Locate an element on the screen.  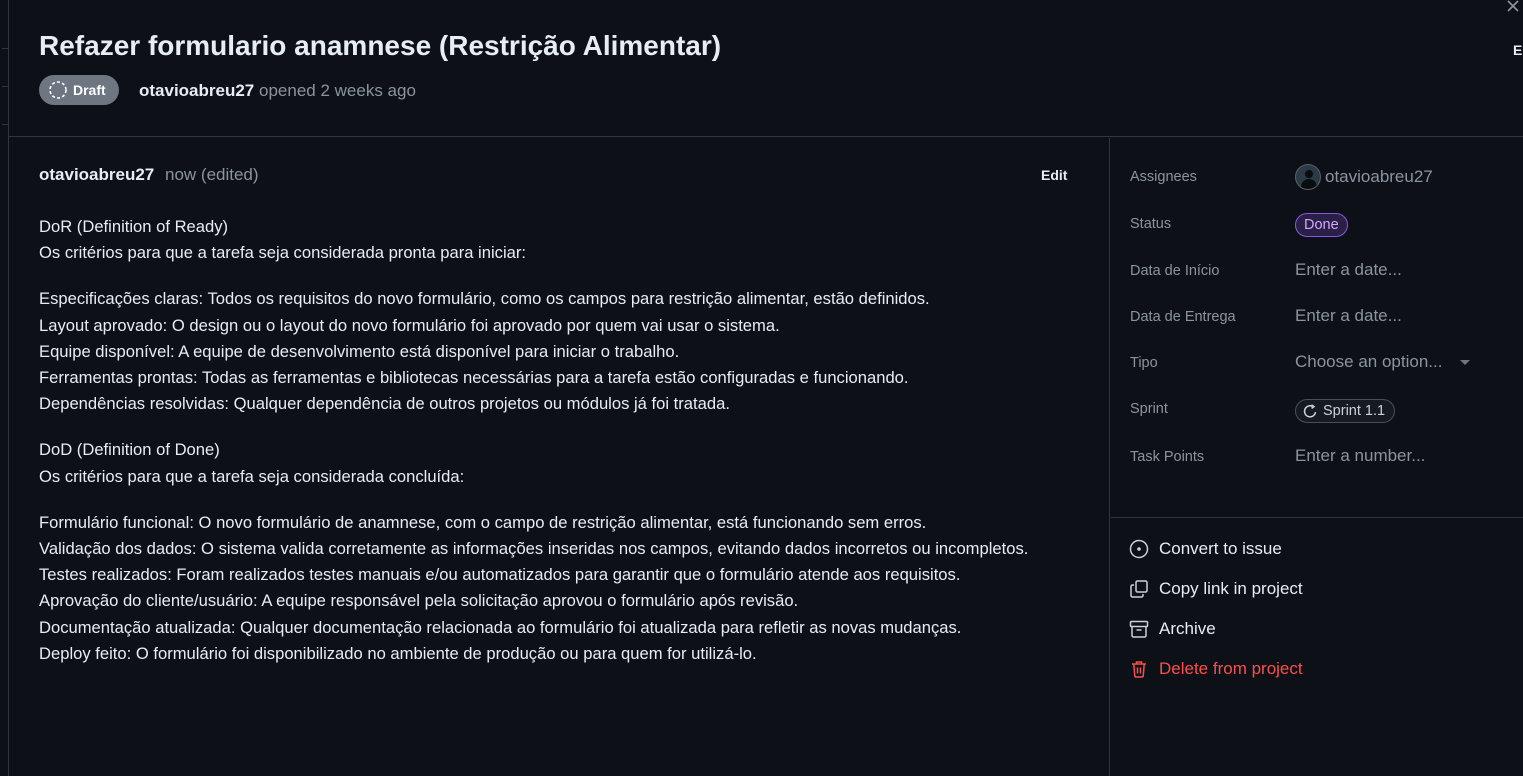
field-label: Task Points is located at coordinates (1167, 457).